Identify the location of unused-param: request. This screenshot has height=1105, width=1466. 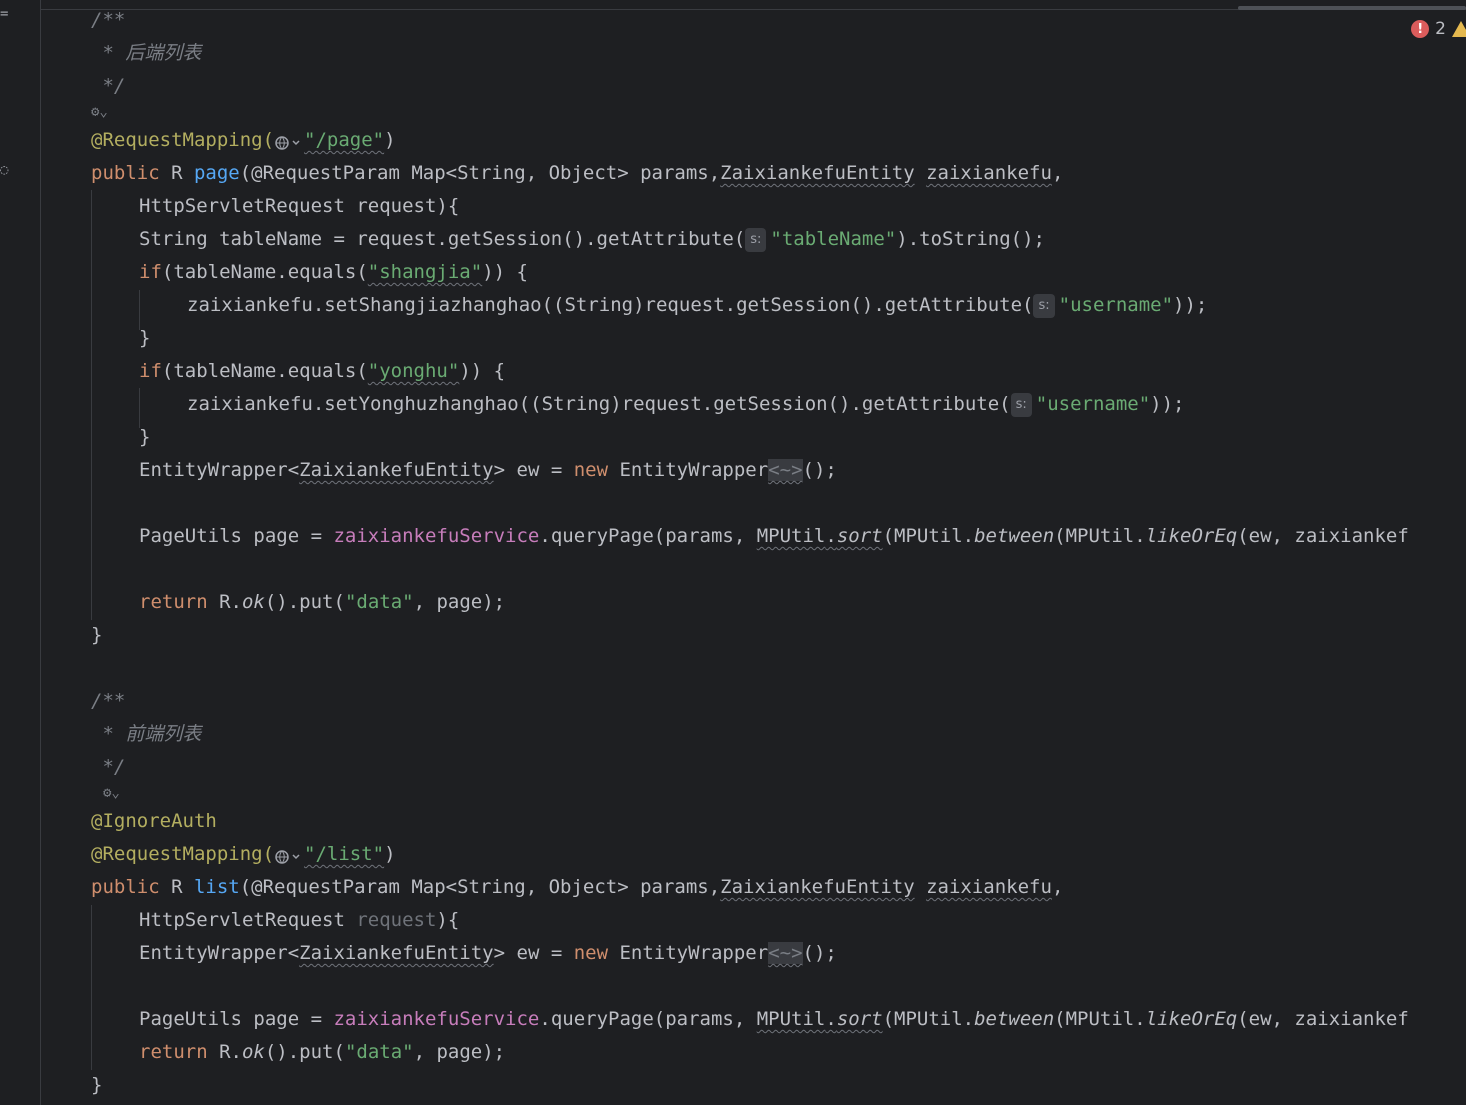
(396, 920).